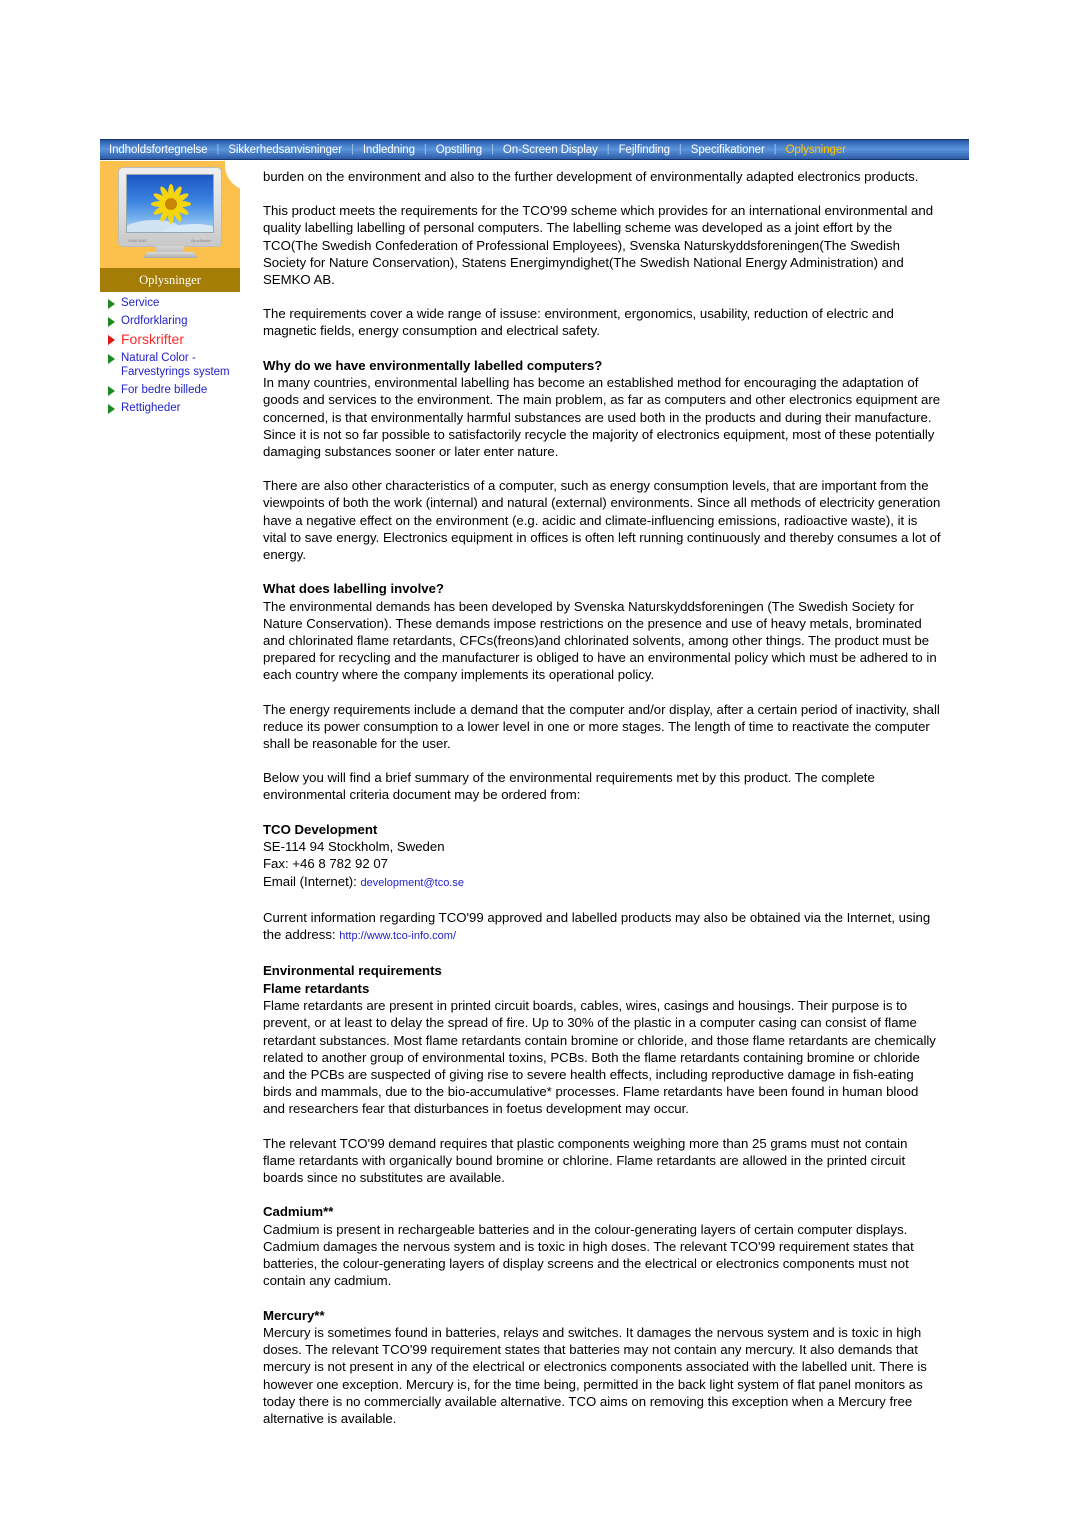 Image resolution: width=1080 pixels, height=1528 pixels. What do you see at coordinates (170, 303) in the screenshot?
I see `sidebar-item-service: Service` at bounding box center [170, 303].